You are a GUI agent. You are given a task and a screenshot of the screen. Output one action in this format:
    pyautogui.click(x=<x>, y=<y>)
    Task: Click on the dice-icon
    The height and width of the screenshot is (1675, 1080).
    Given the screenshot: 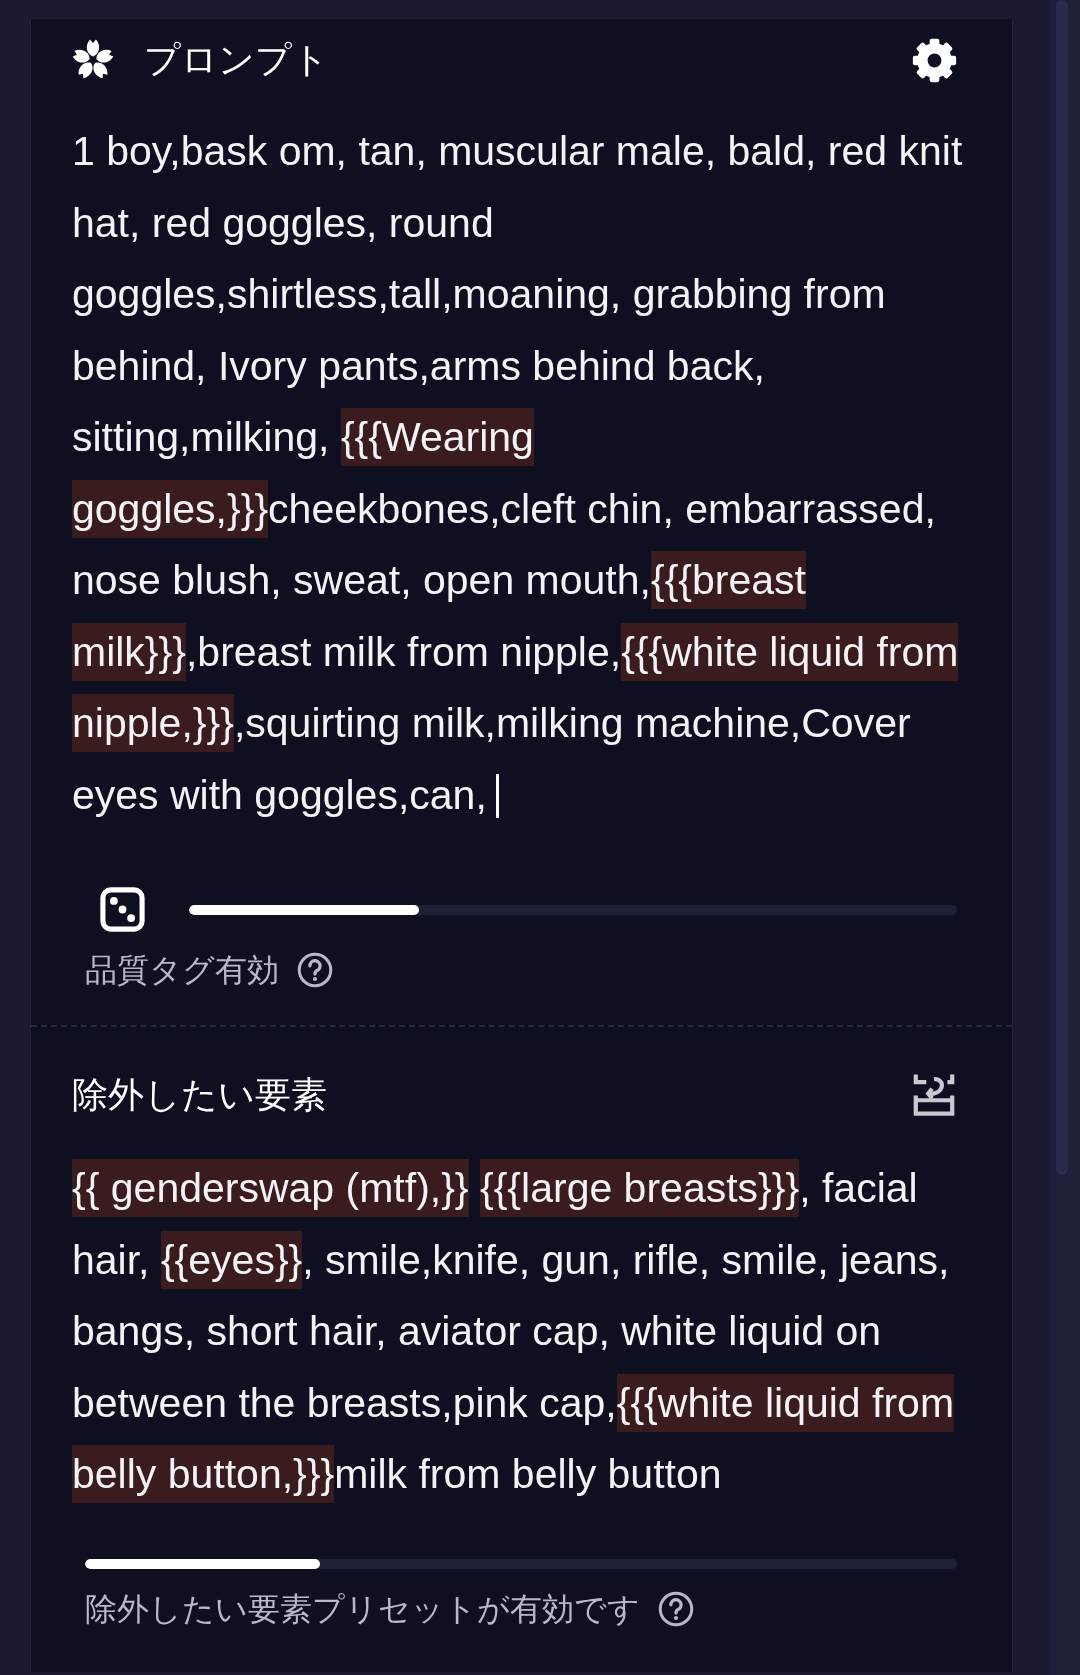 What is the action you would take?
    pyautogui.click(x=122, y=909)
    